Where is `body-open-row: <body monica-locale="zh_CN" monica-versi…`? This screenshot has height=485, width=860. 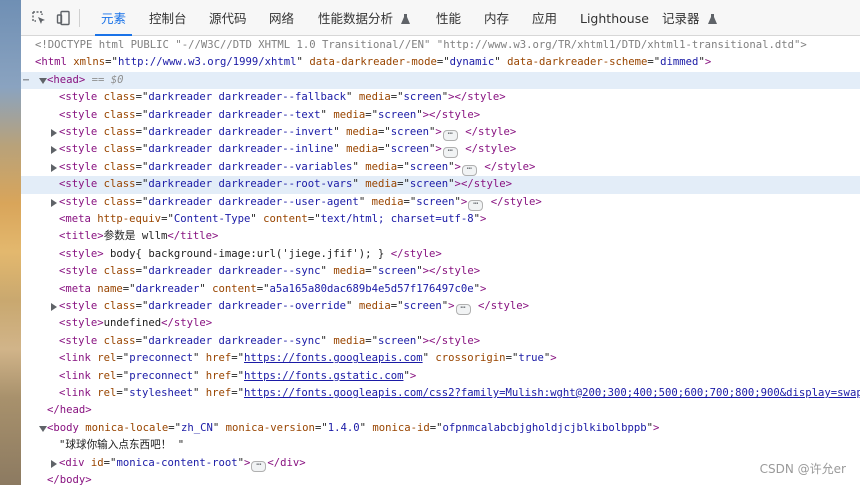
body-open-row: <body monica-locale="zh_CN" monica-versi… is located at coordinates (440, 428).